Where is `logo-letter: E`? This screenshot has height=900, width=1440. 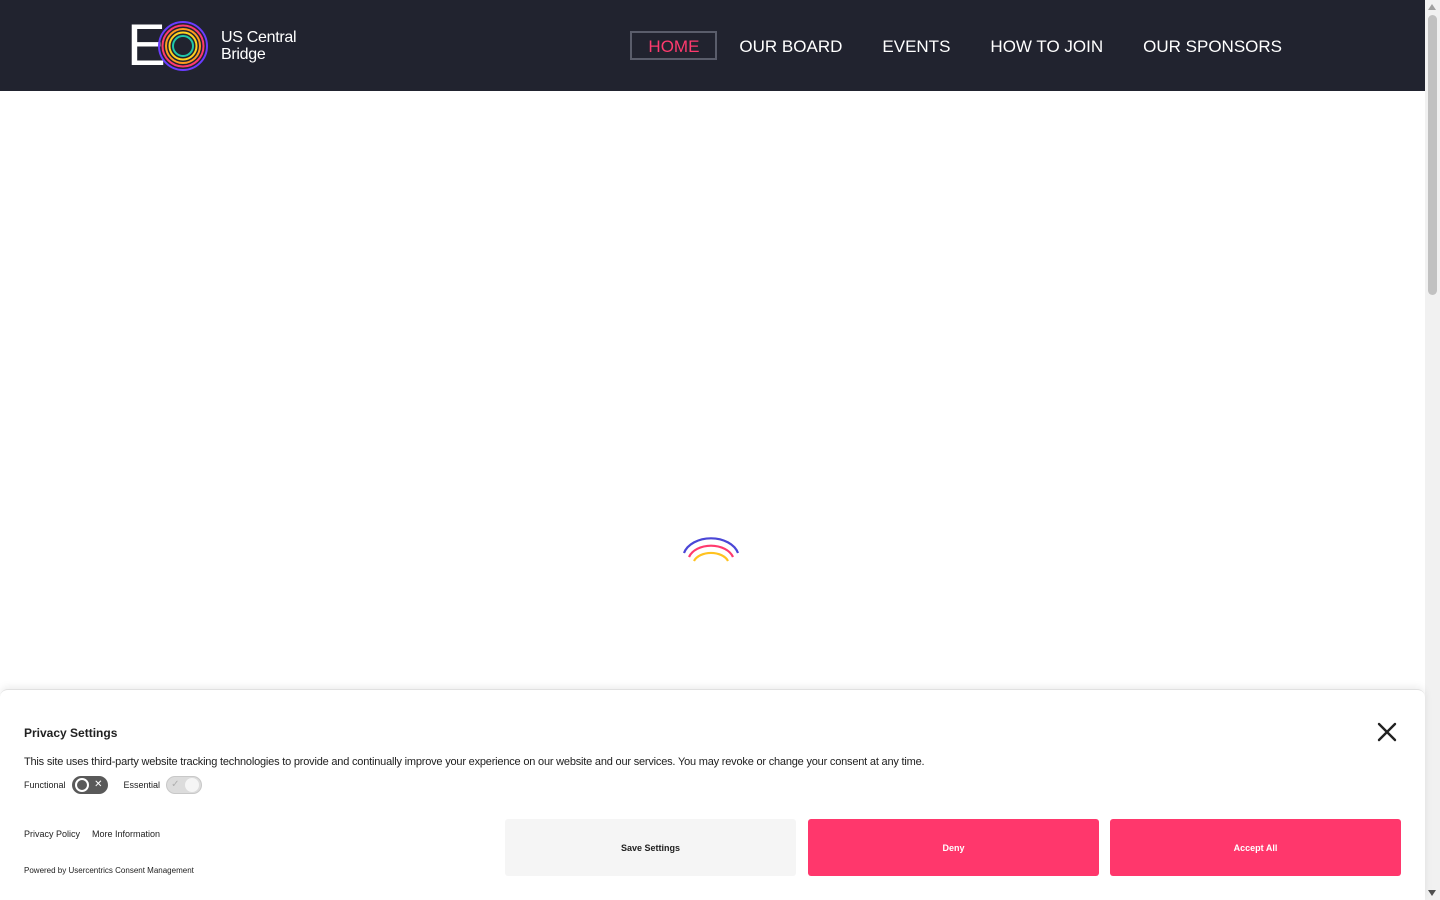
logo-letter: E is located at coordinates (146, 45).